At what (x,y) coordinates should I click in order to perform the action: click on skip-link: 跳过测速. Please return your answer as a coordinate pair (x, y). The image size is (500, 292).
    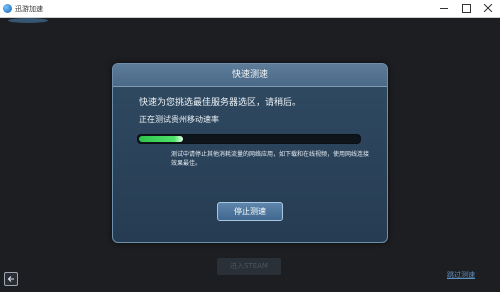
    Looking at the image, I should click on (461, 275).